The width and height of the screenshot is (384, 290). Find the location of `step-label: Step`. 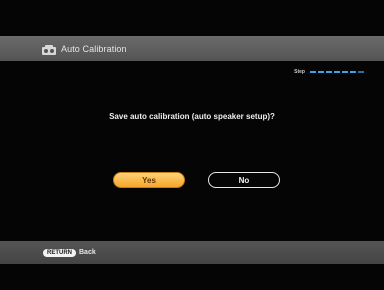

step-label: Step is located at coordinates (299, 72).